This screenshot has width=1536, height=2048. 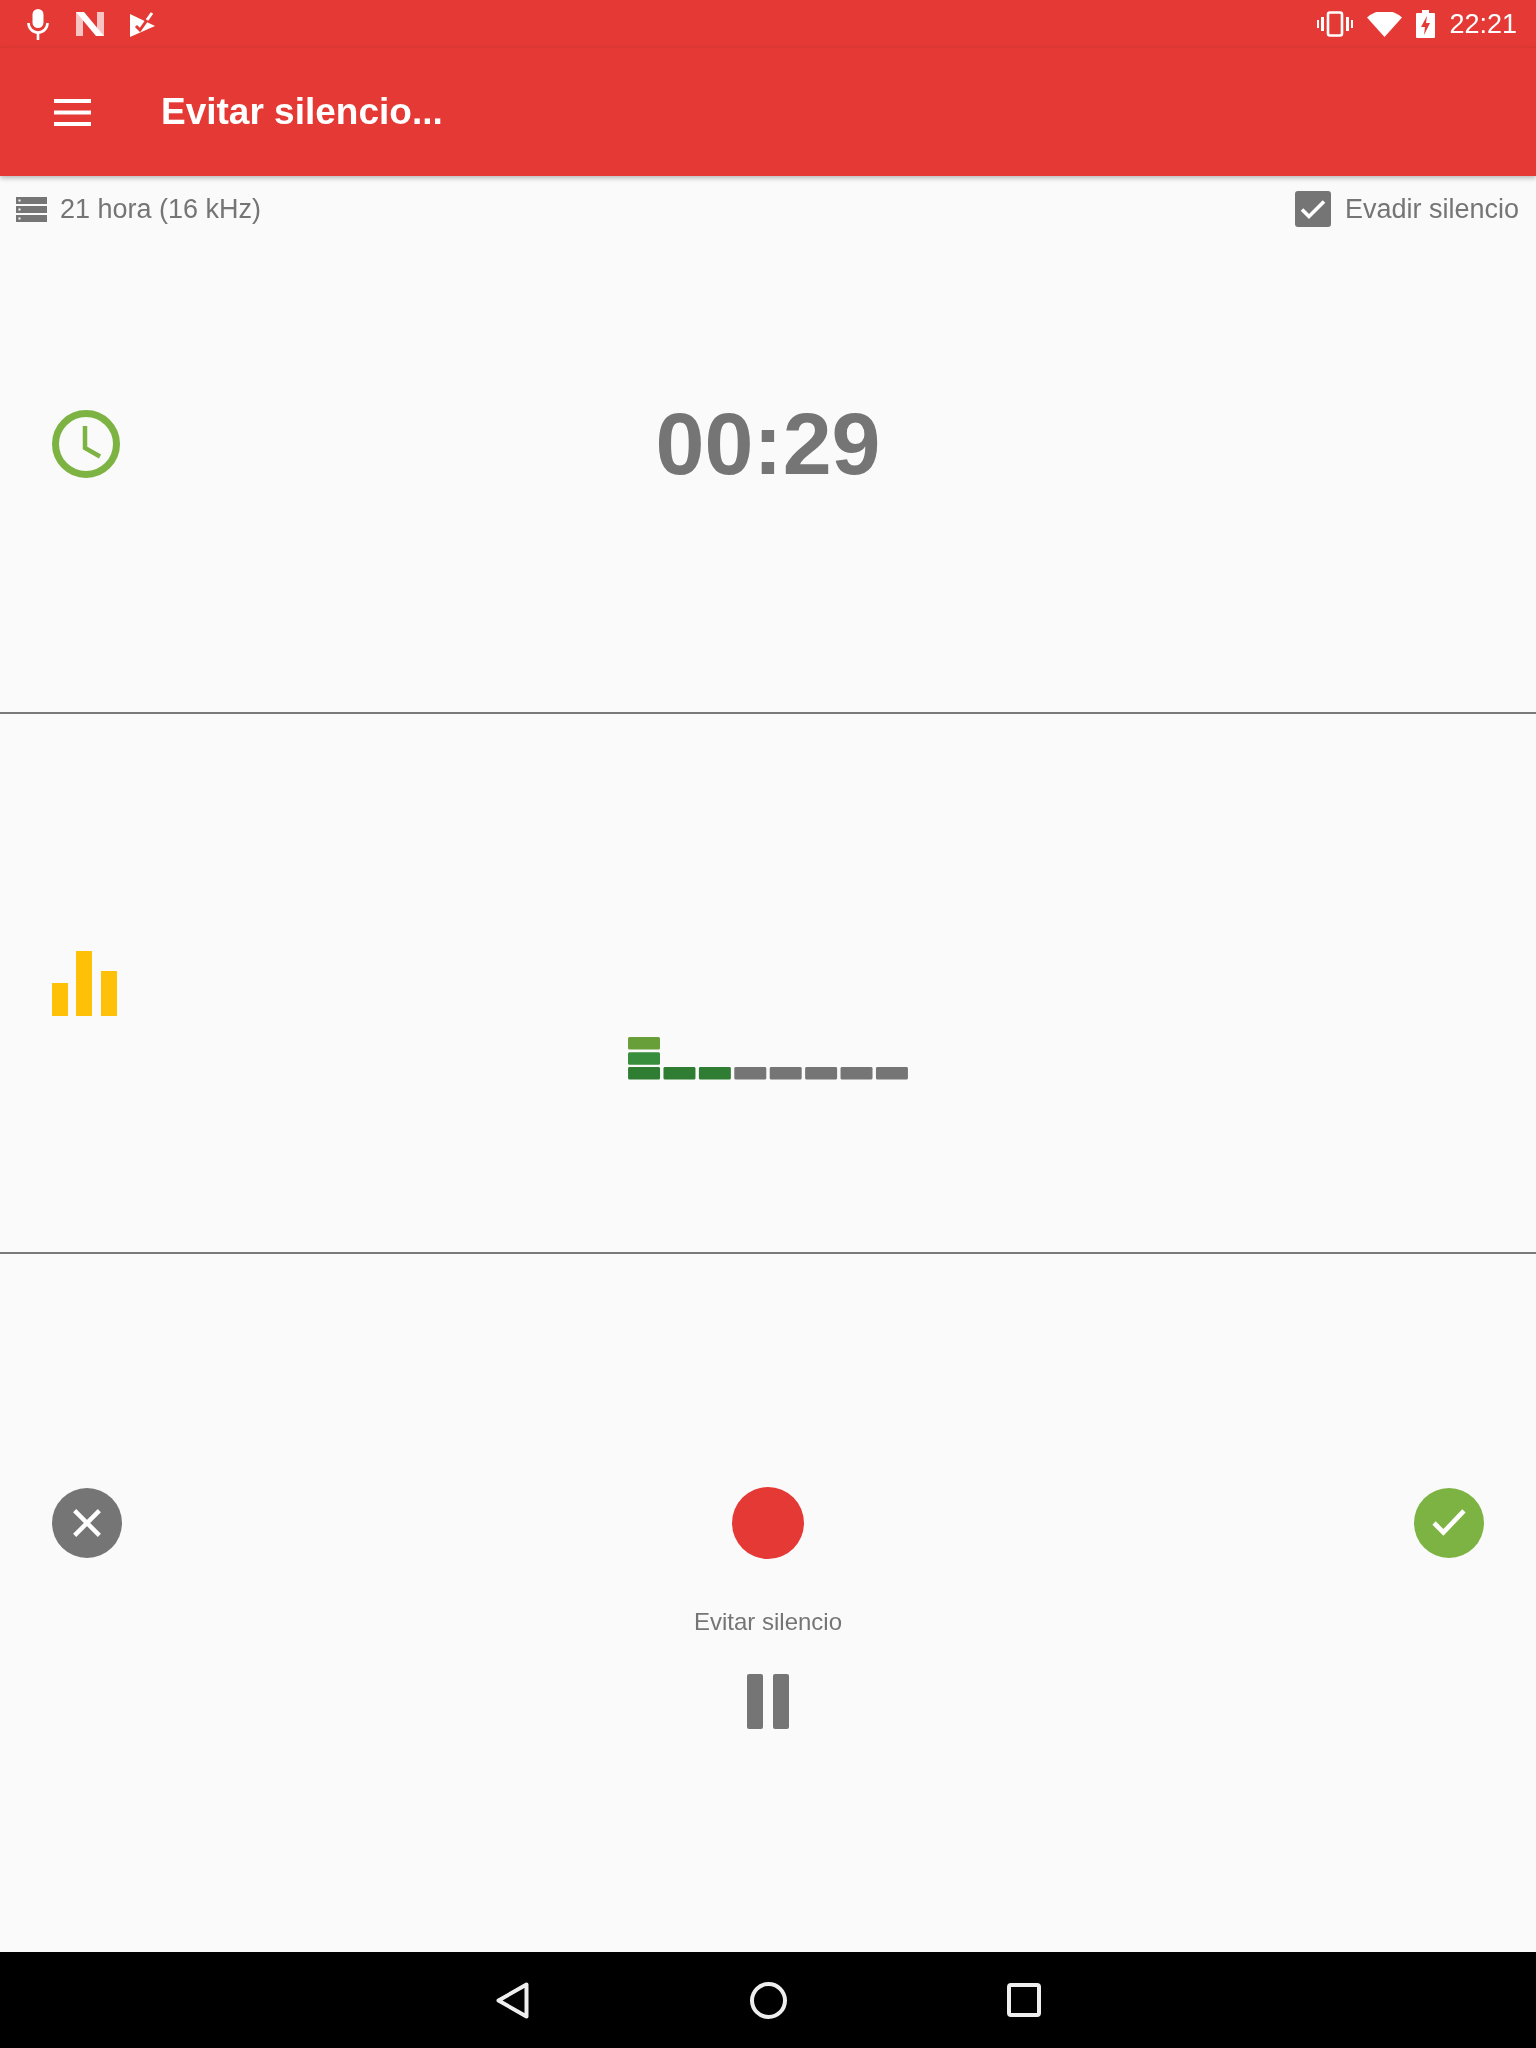 I want to click on bar-chart-icon, so click(x=85, y=983).